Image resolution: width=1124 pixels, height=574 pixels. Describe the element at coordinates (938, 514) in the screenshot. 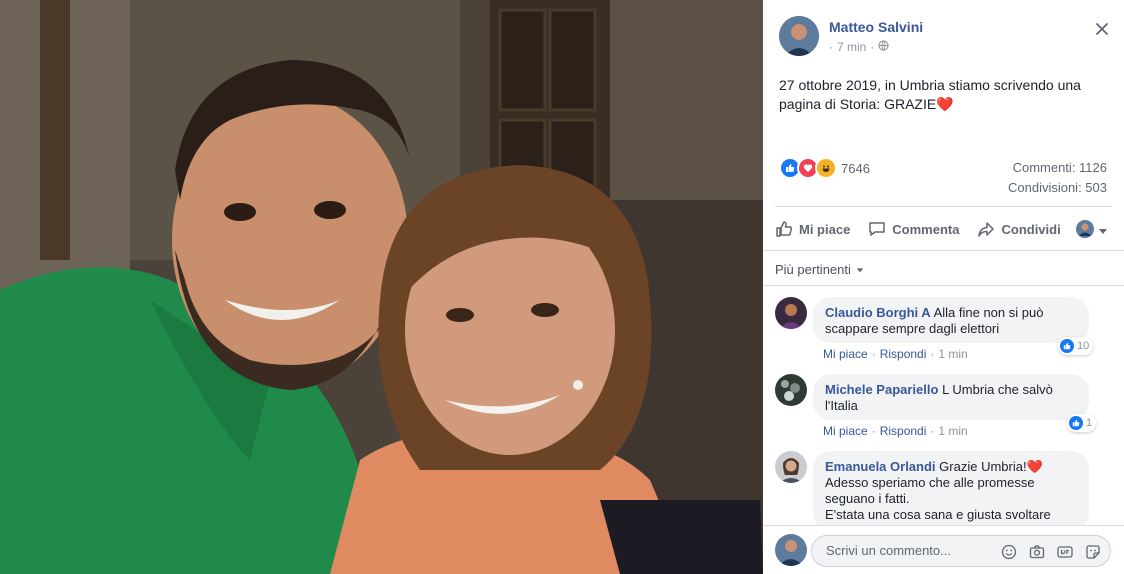

I see `comment-text-line3: E'stata una cosa sana e giusta svoltare` at that location.